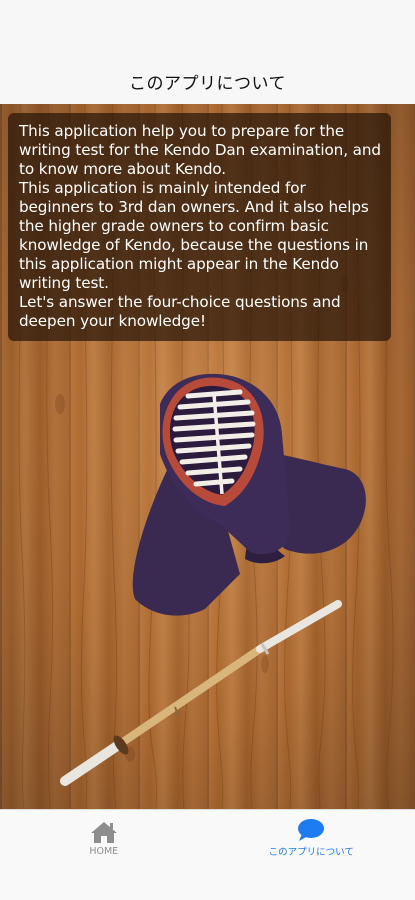 This screenshot has width=415, height=900. I want to click on tab-home: HOME, so click(104, 837).